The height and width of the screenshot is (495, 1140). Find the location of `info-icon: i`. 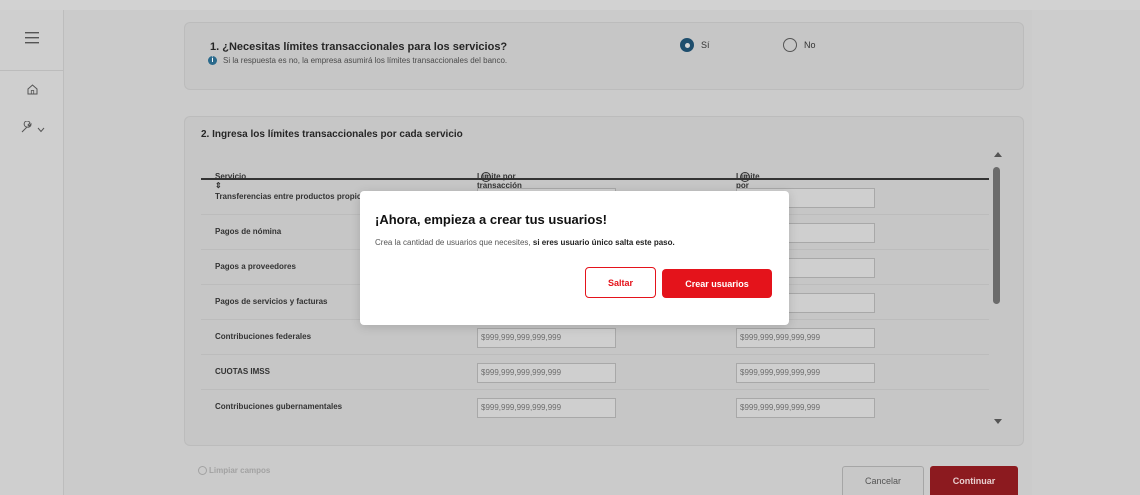

info-icon: i is located at coordinates (212, 60).